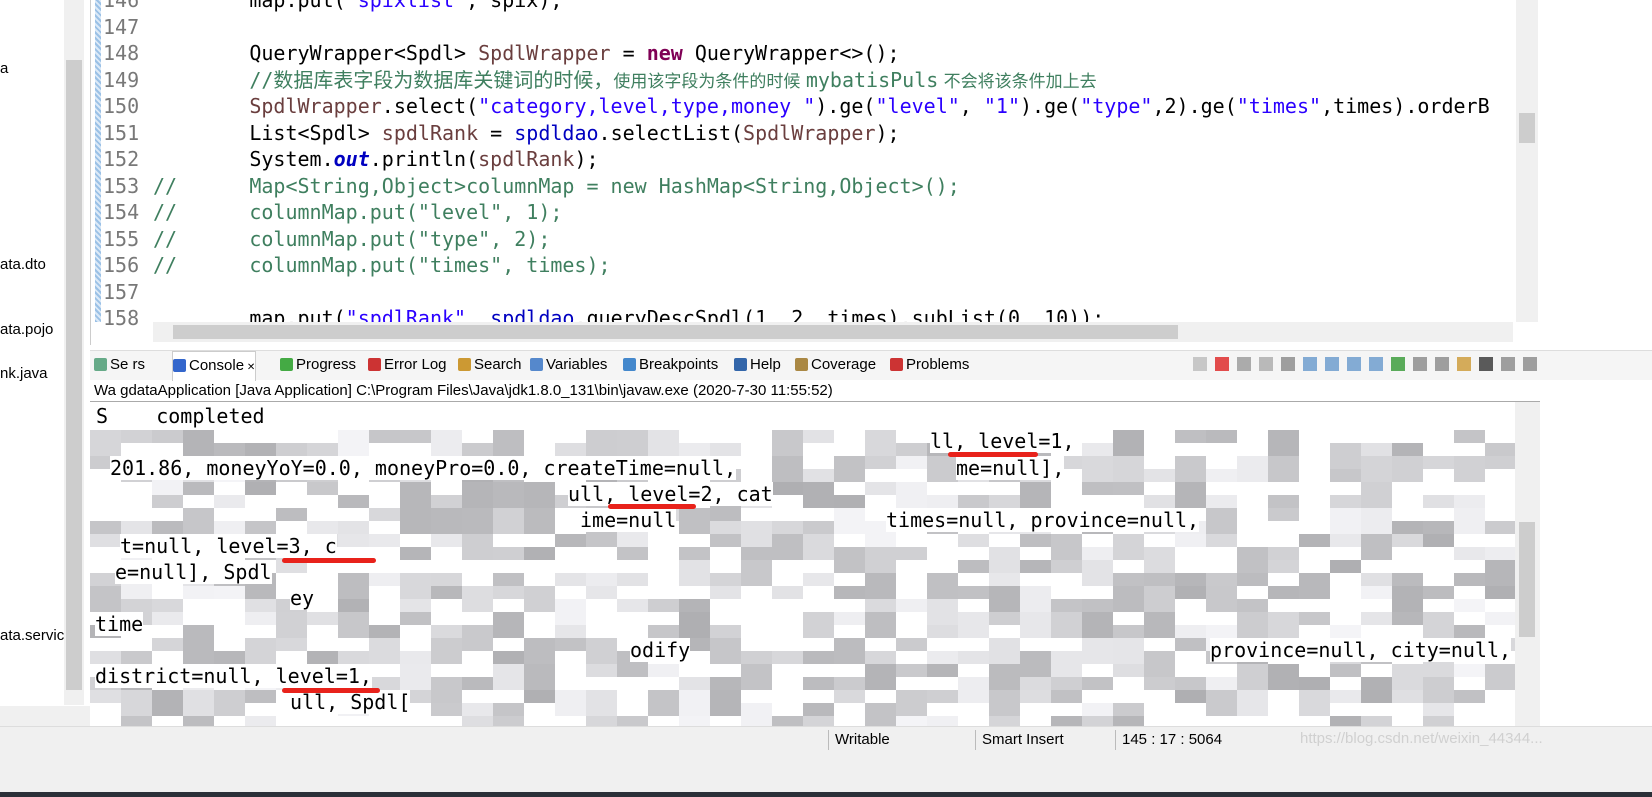  I want to click on tab-search: Search, so click(490, 364).